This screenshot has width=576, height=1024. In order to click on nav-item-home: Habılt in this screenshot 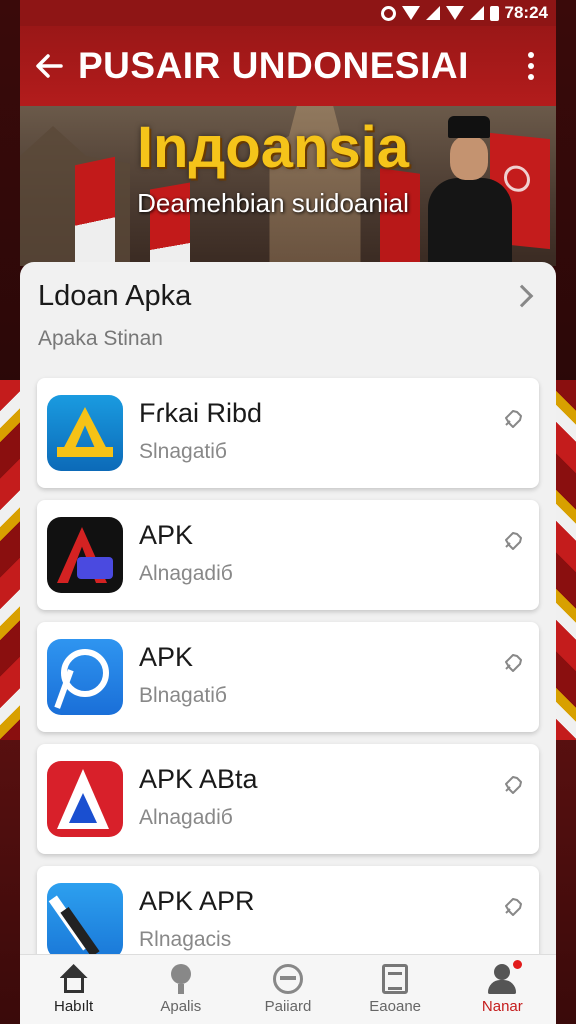, I will do `click(74, 989)`.